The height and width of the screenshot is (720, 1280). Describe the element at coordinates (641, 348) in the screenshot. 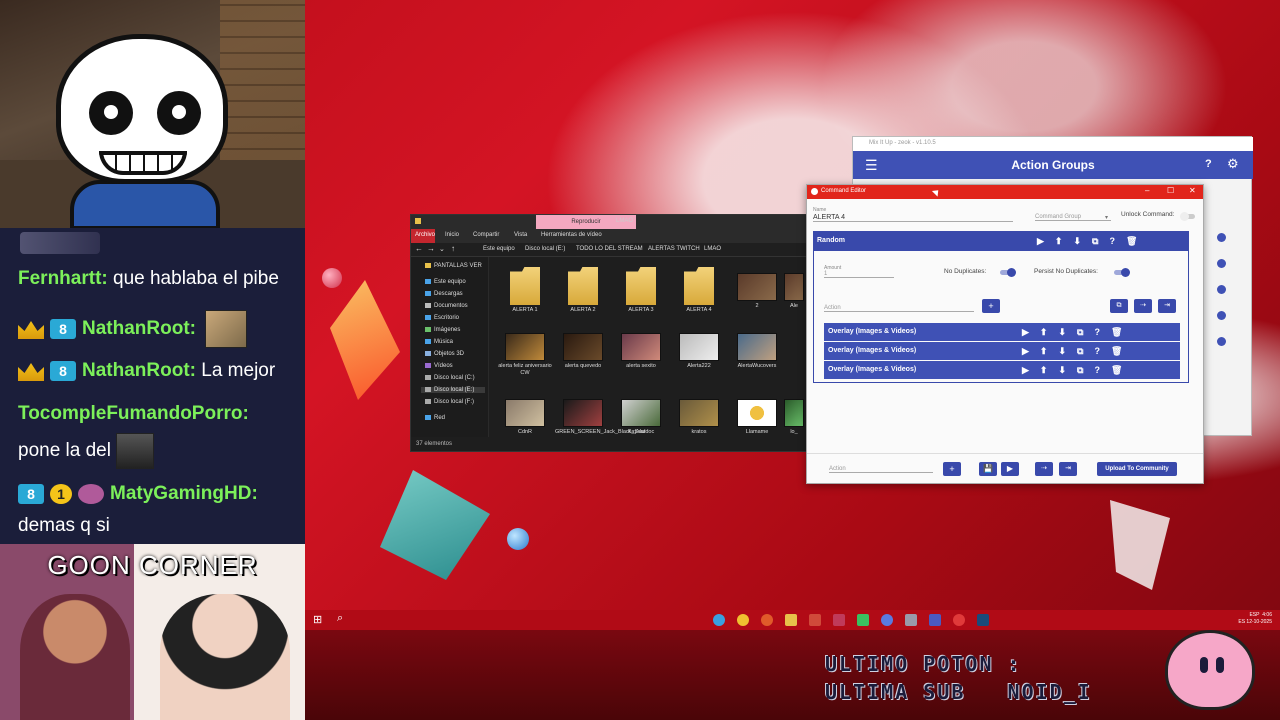

I see `video-tile: alerta sexito` at that location.